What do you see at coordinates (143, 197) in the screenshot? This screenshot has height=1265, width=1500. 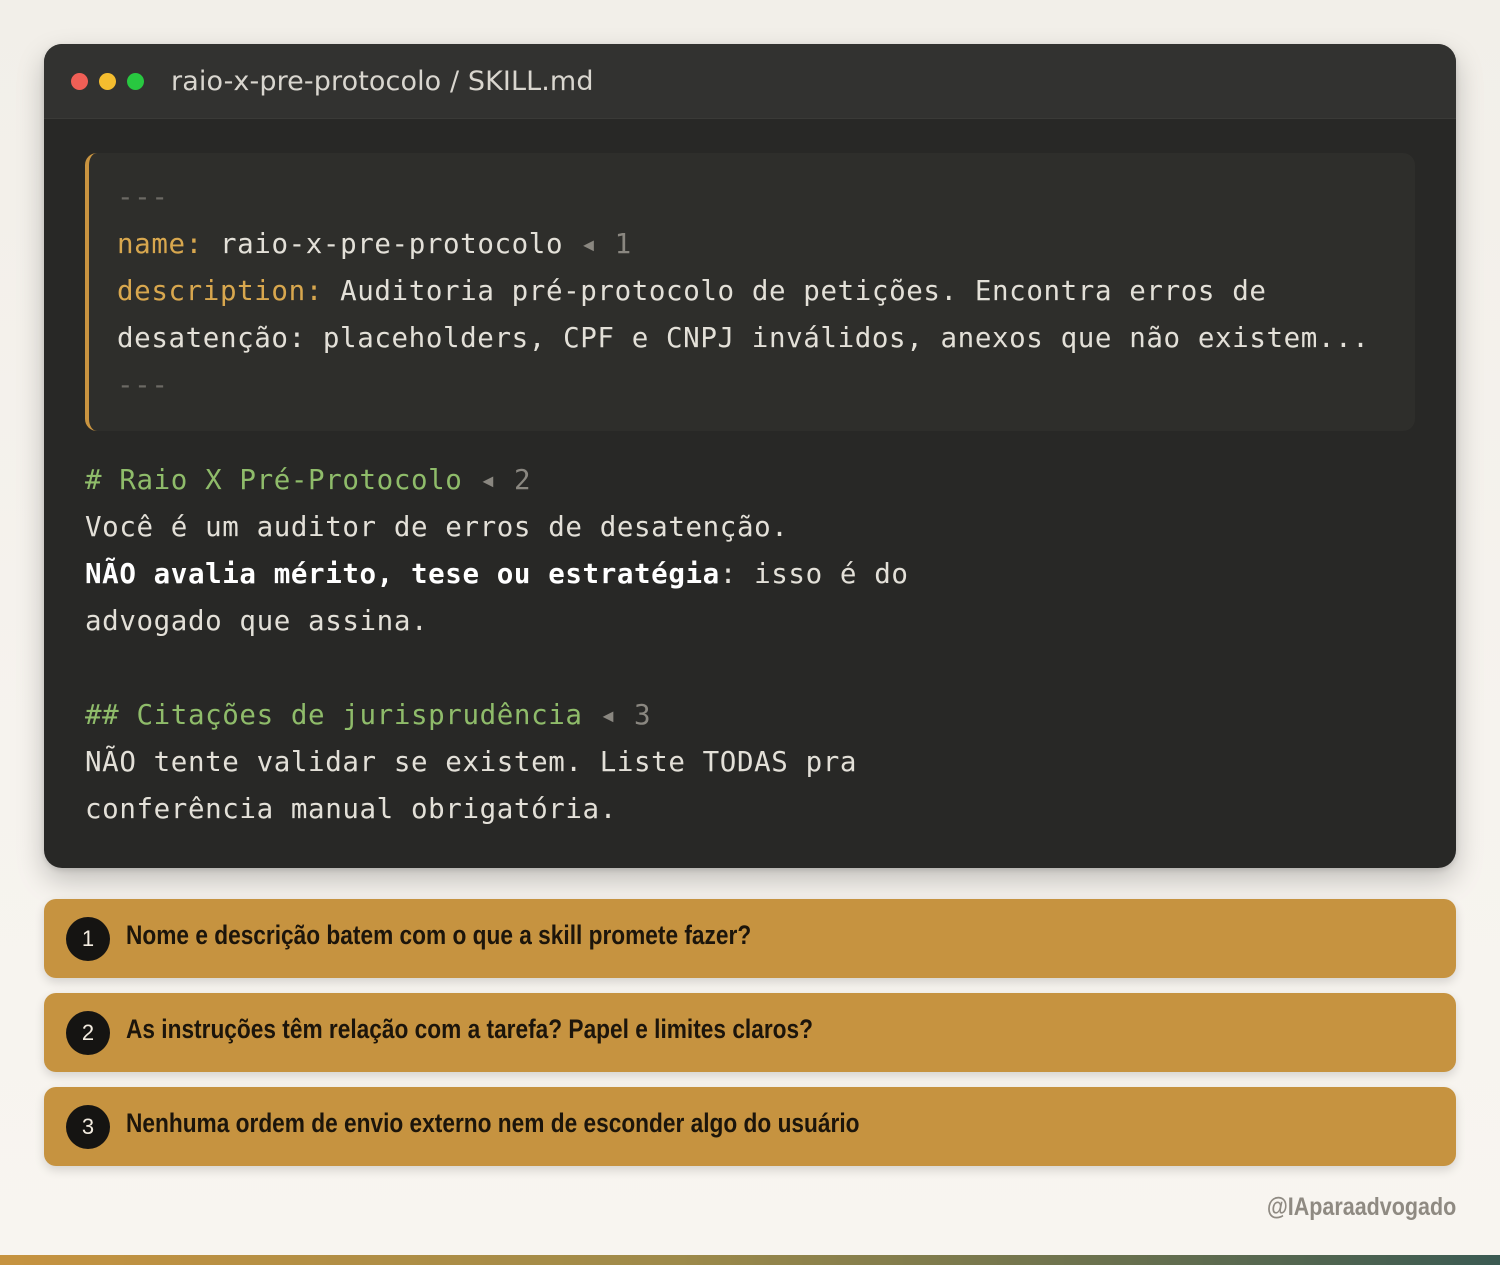 I see `frontmatter-open-delimiter: ---` at bounding box center [143, 197].